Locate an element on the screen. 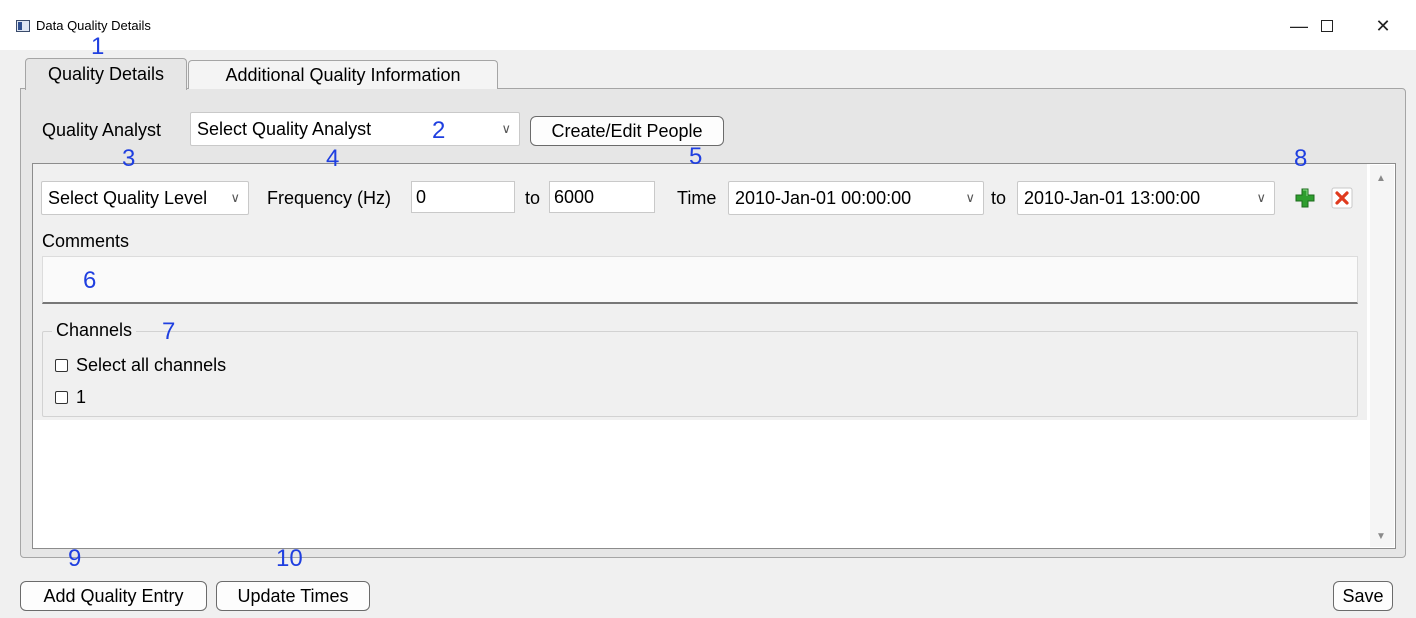  time-from-select: 2010-Jan-01 00:00:00 ∨ is located at coordinates (856, 198).